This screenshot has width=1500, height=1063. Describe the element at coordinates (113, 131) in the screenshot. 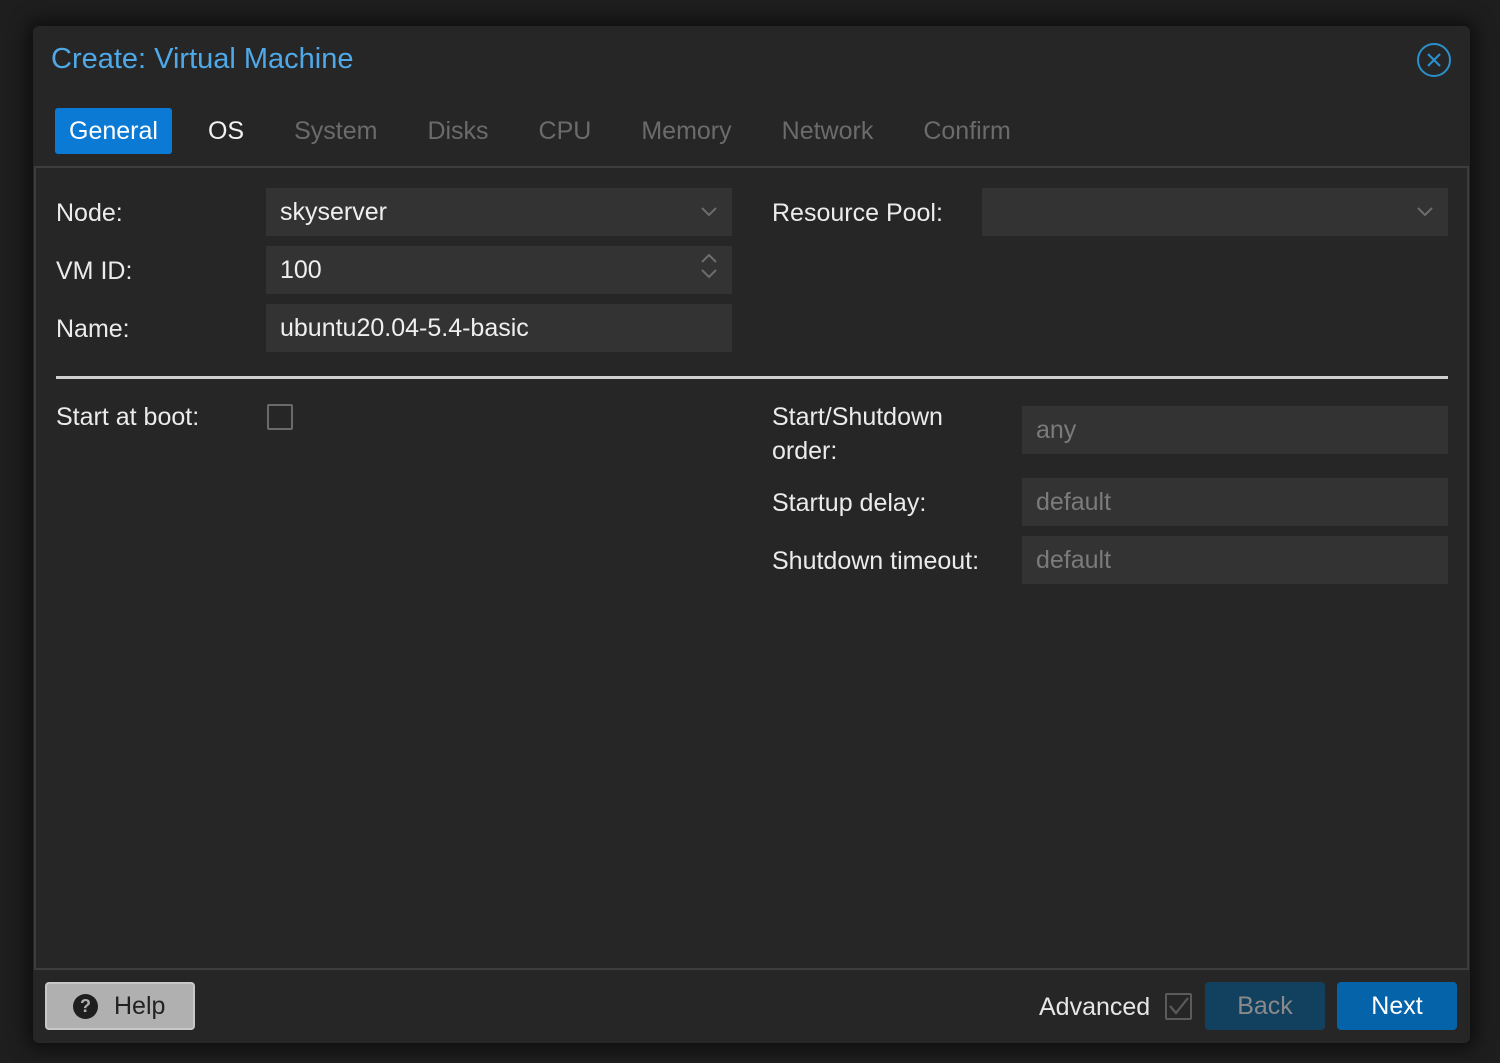

I see `tab-general: General` at that location.